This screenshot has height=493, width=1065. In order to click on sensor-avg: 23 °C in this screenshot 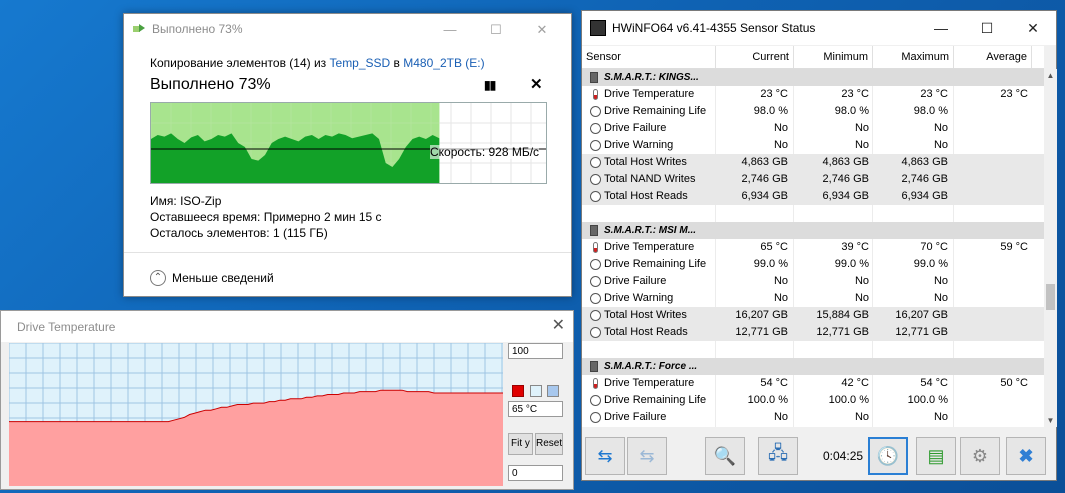, I will do `click(1014, 94)`.